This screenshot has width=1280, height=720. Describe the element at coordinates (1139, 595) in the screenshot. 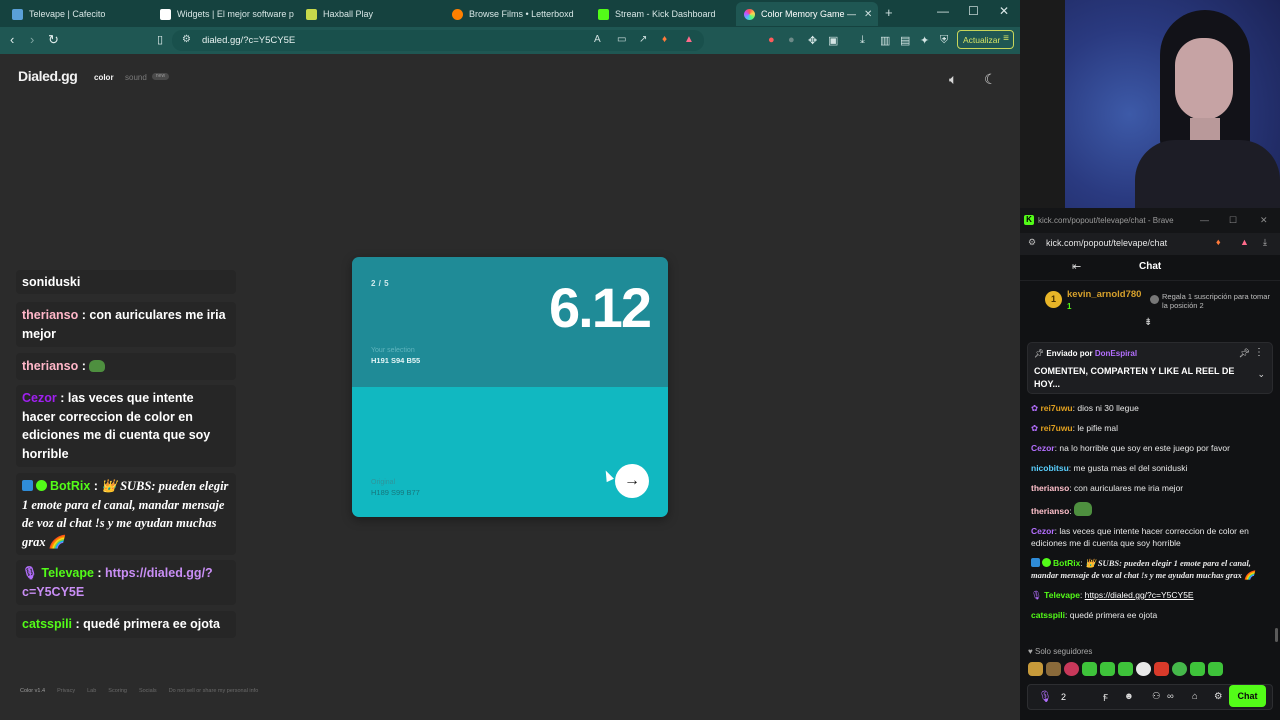

I see `chat-link: https://dialed.gg/?c=Y5CY5E` at that location.